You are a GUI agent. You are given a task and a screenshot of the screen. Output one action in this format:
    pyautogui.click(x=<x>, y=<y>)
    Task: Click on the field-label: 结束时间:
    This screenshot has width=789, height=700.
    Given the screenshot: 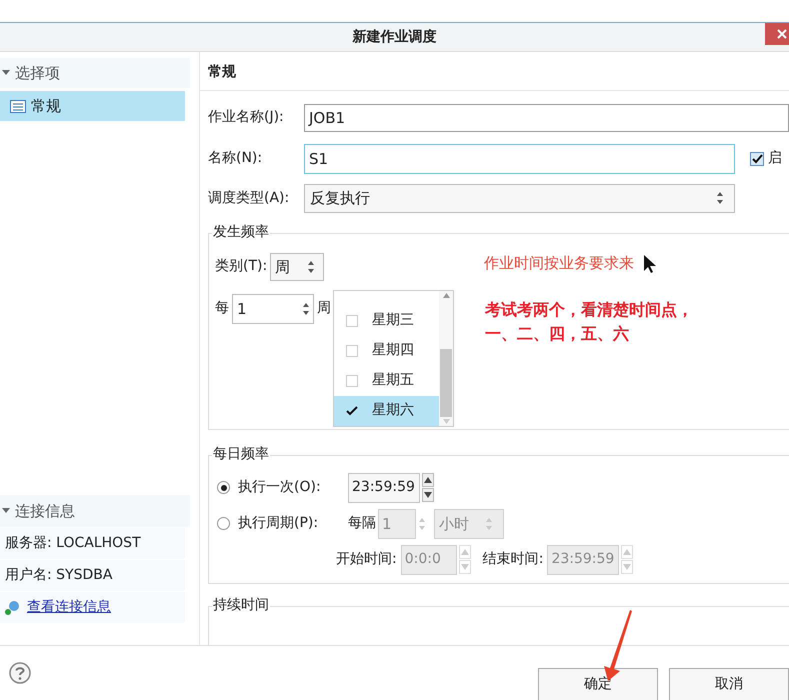 What is the action you would take?
    pyautogui.click(x=513, y=560)
    